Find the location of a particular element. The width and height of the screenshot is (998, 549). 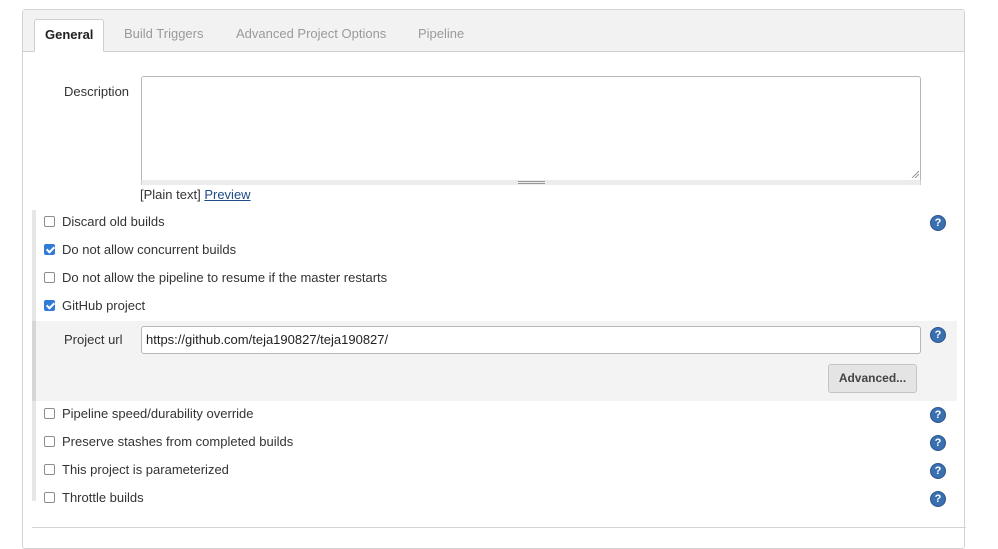

option-label: GitHub project is located at coordinates (104, 305).